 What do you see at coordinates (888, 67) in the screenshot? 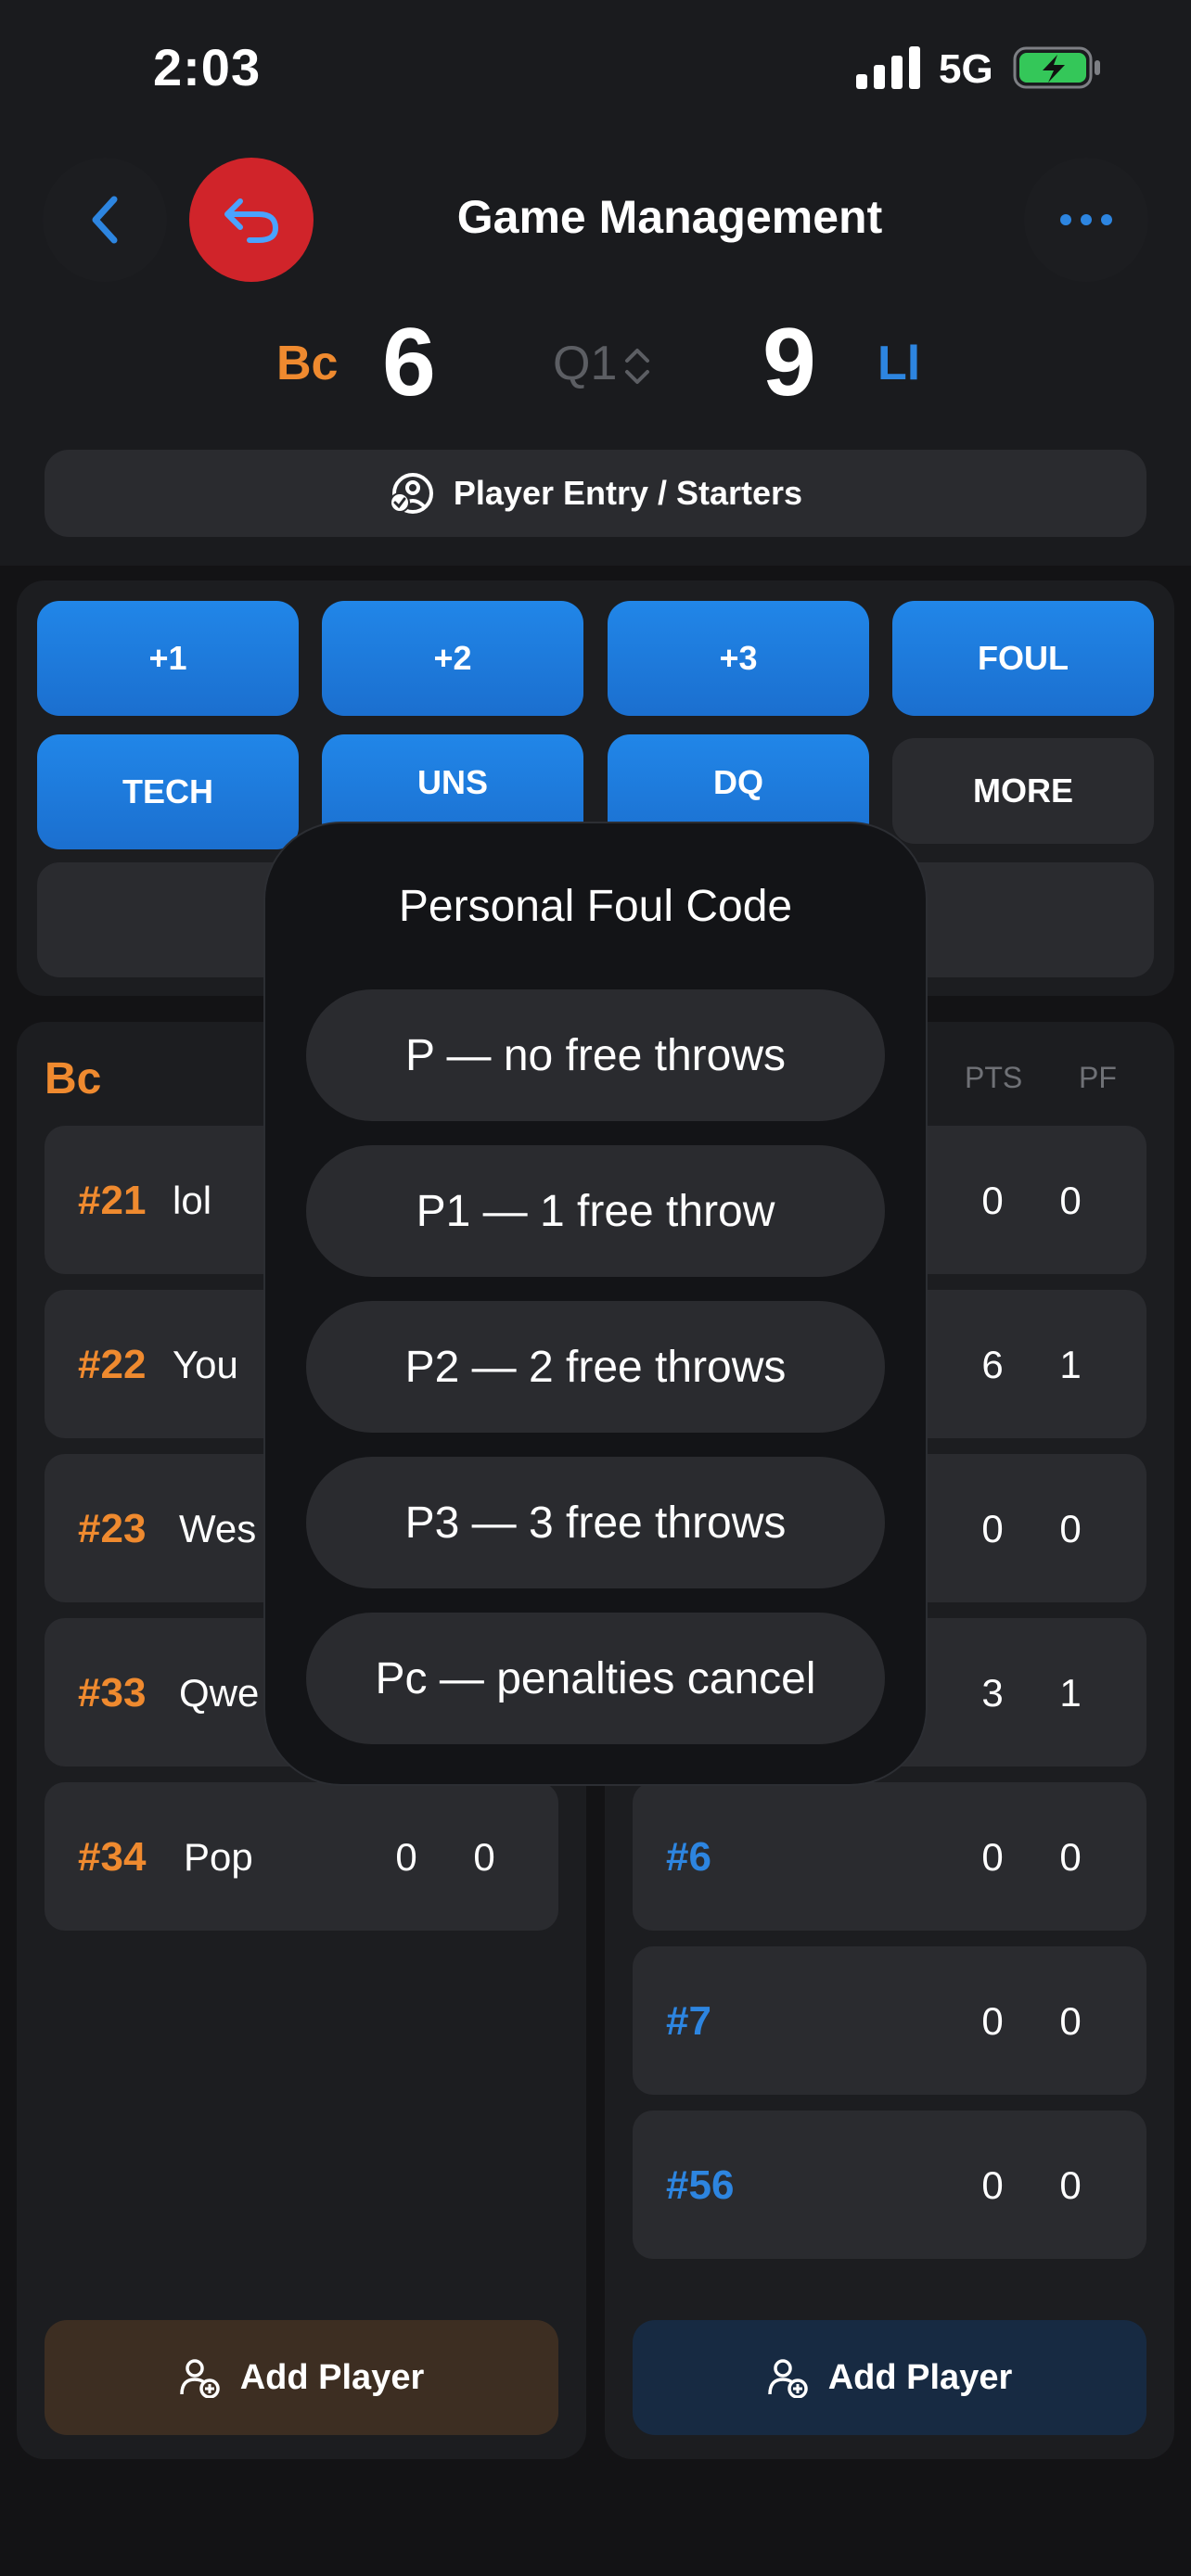
I see `signal-icon` at bounding box center [888, 67].